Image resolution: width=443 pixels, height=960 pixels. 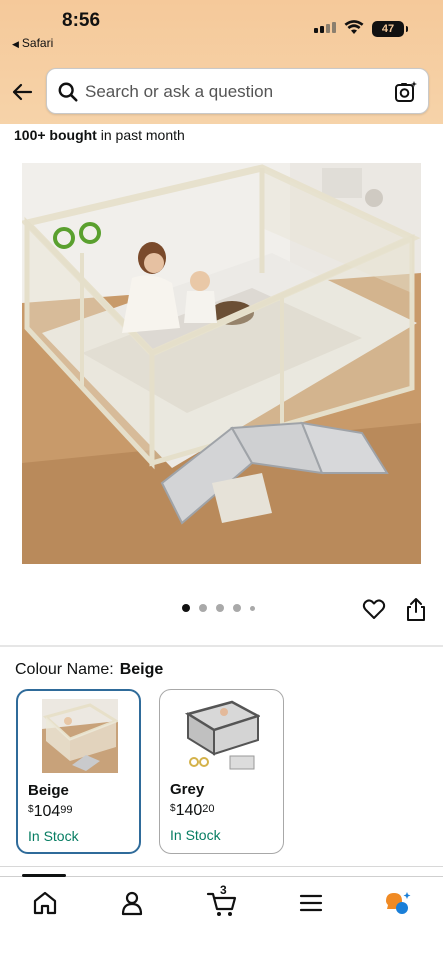 I want to click on swatch-grey: Grey $14020 In Stock, so click(x=221, y=771).